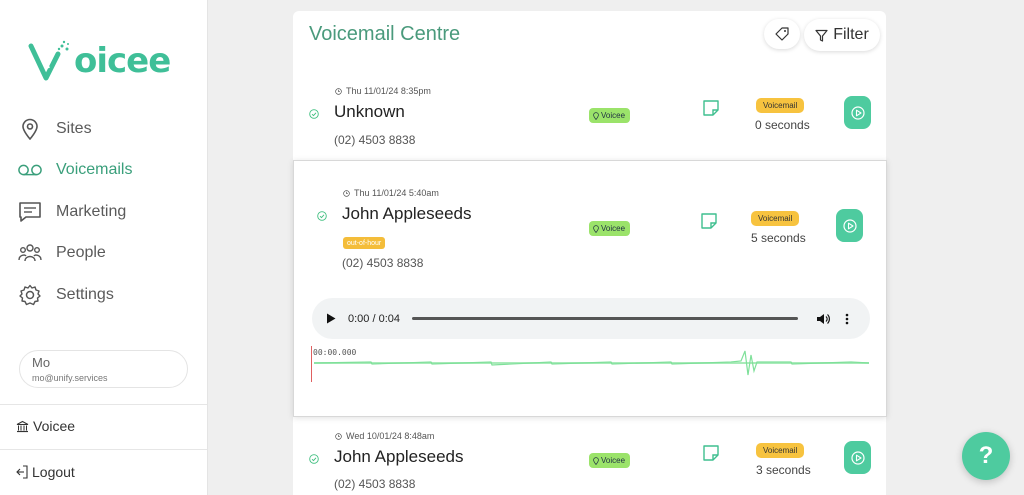  I want to click on volume-icon, so click(823, 319).